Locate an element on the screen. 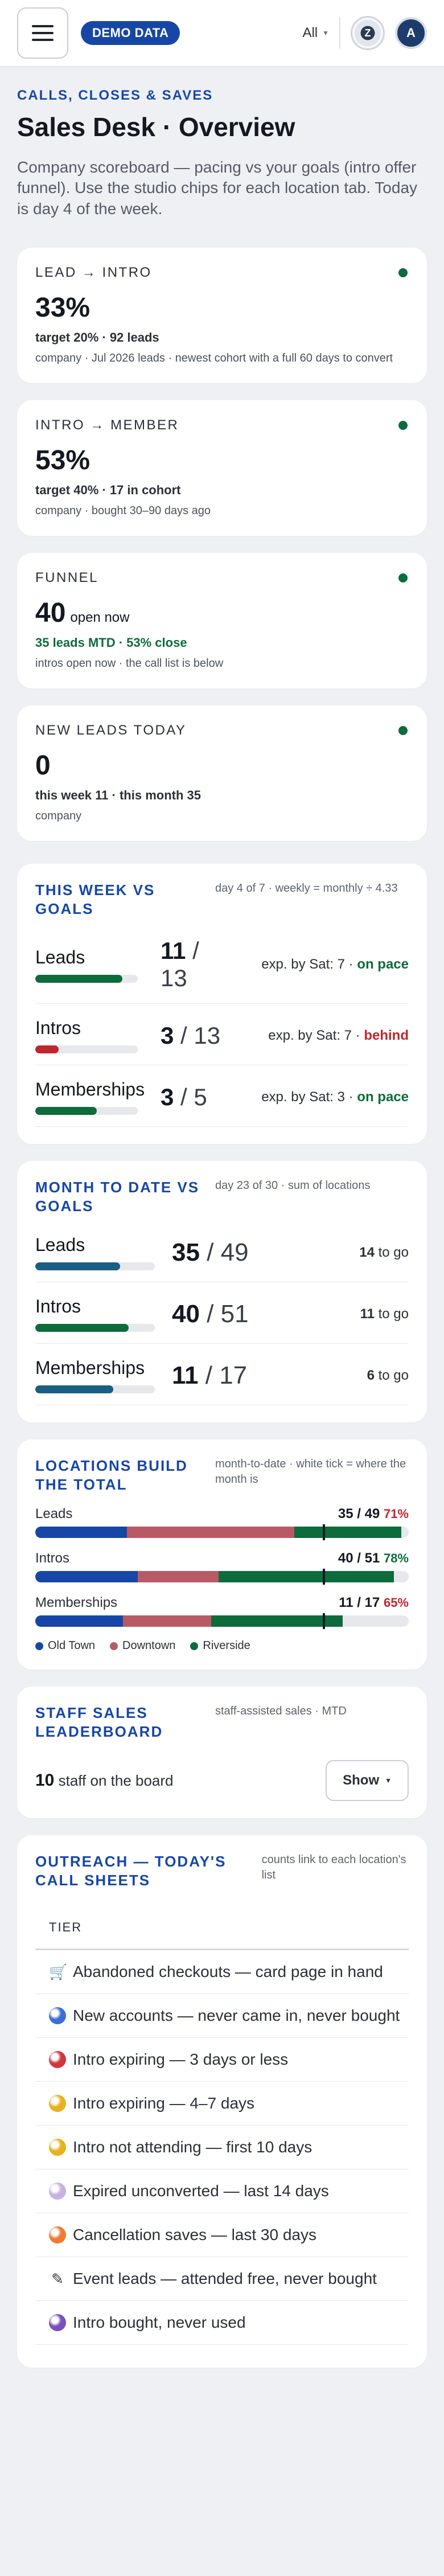 This screenshot has height=2576, width=444. week-goal-row: Intros 3 / 13 exp. by Sat: 7 · behind is located at coordinates (222, 1035).